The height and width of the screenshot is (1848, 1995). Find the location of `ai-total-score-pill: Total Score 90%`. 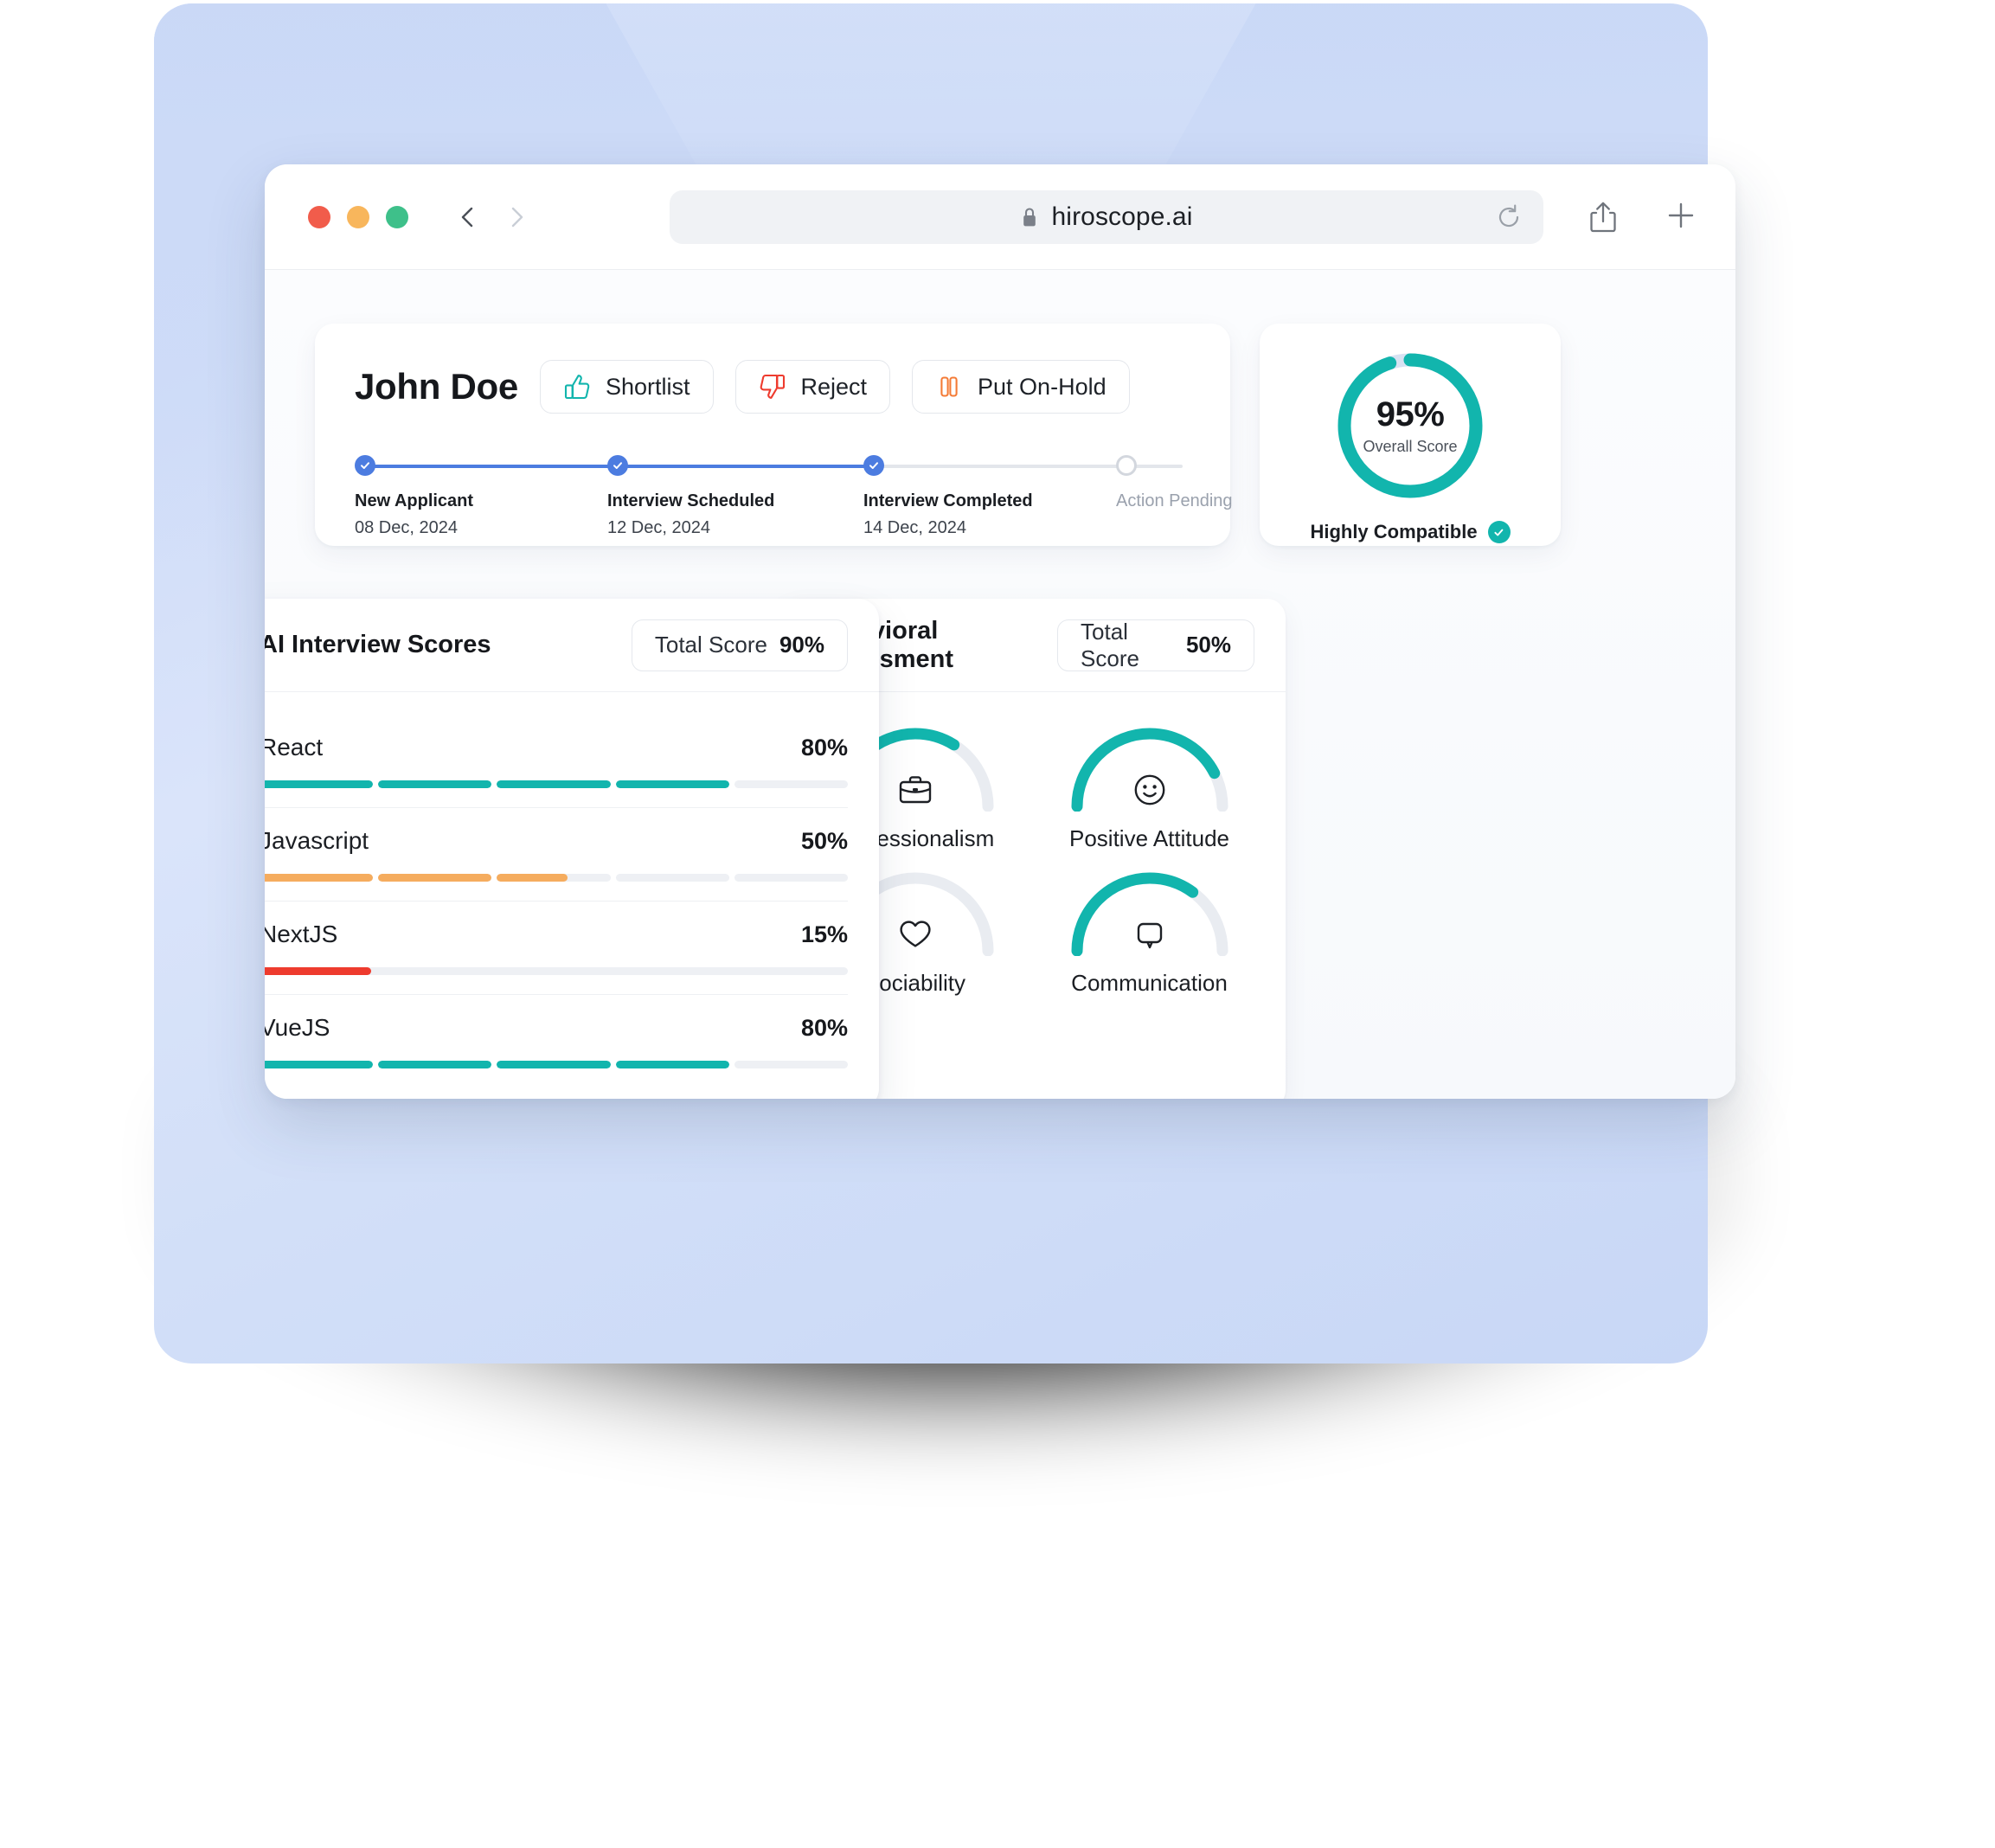

ai-total-score-pill: Total Score 90% is located at coordinates (739, 645).